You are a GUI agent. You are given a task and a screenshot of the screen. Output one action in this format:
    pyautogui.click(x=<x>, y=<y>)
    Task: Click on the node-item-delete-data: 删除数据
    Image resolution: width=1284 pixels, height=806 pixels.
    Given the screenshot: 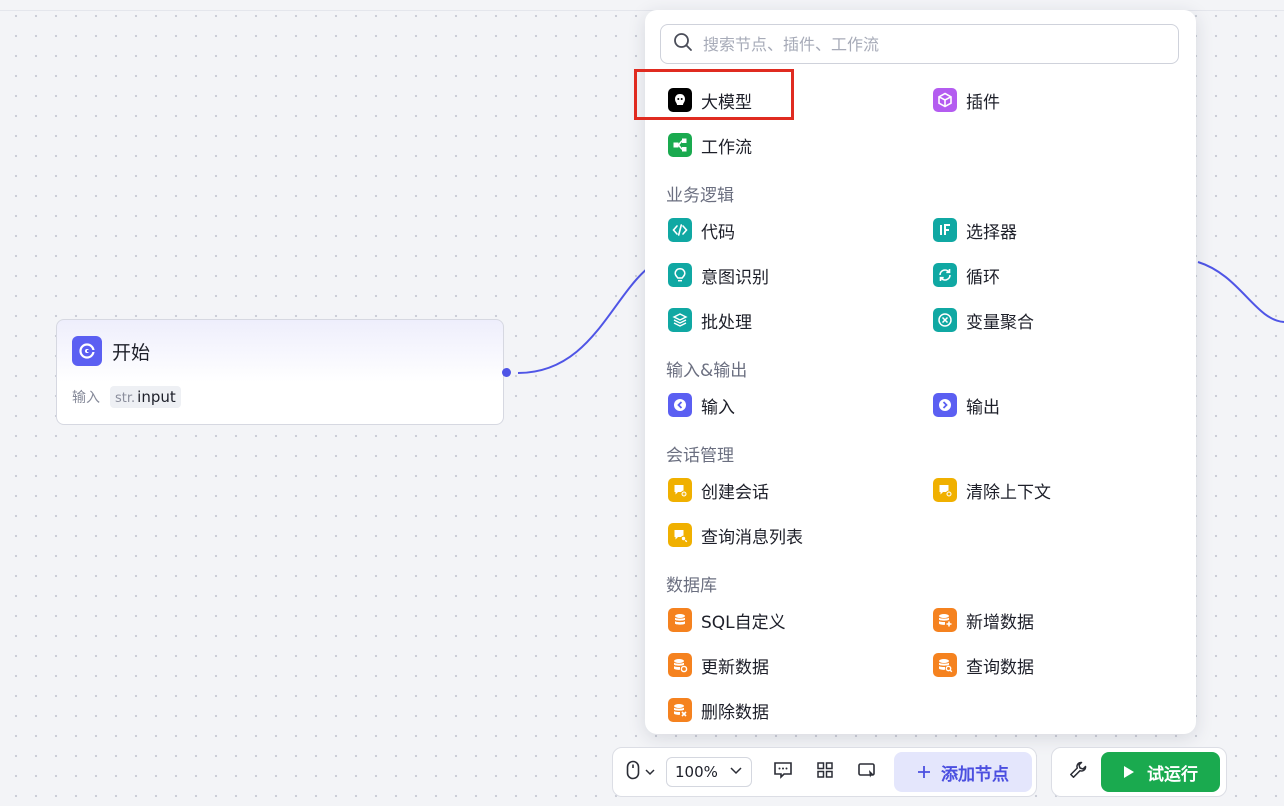 What is the action you would take?
    pyautogui.click(x=718, y=710)
    